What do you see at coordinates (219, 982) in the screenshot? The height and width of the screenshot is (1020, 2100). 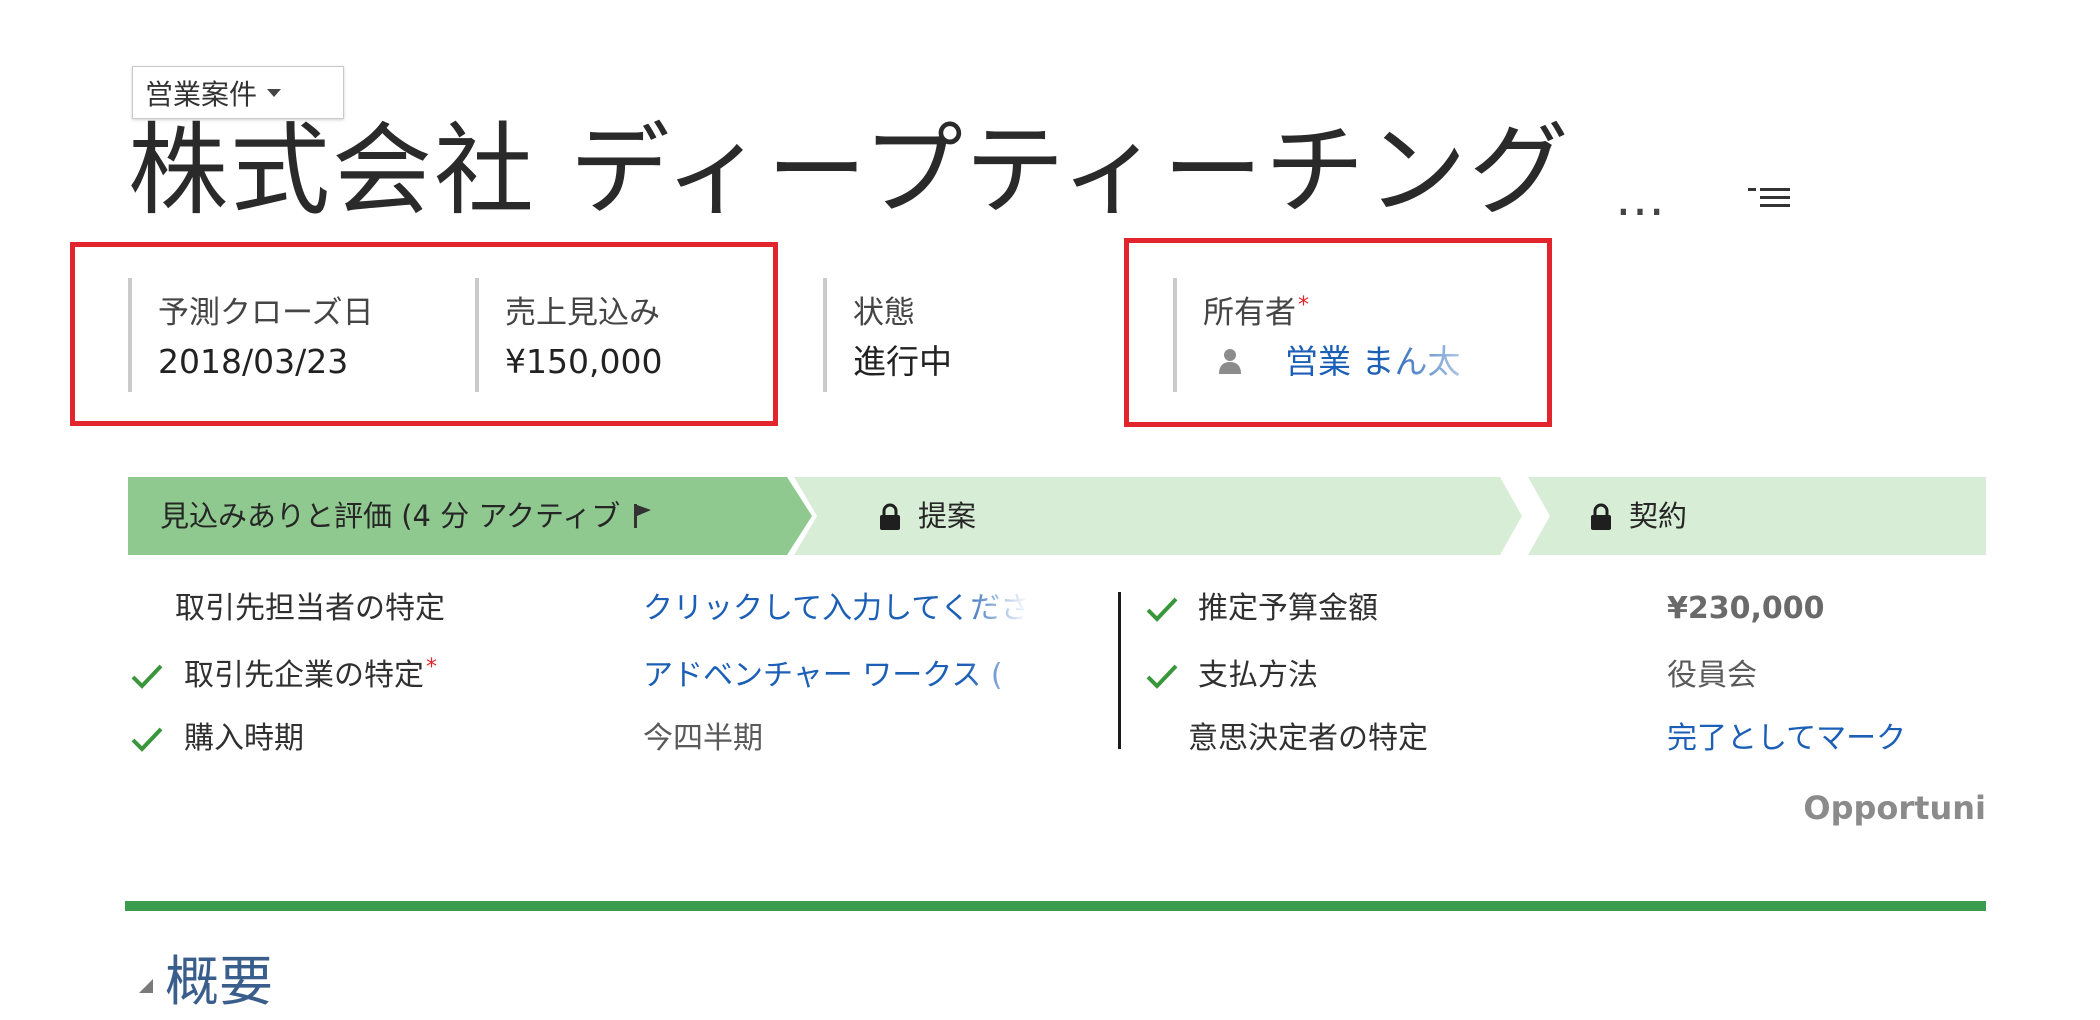 I see `section-title-summary: 概要` at bounding box center [219, 982].